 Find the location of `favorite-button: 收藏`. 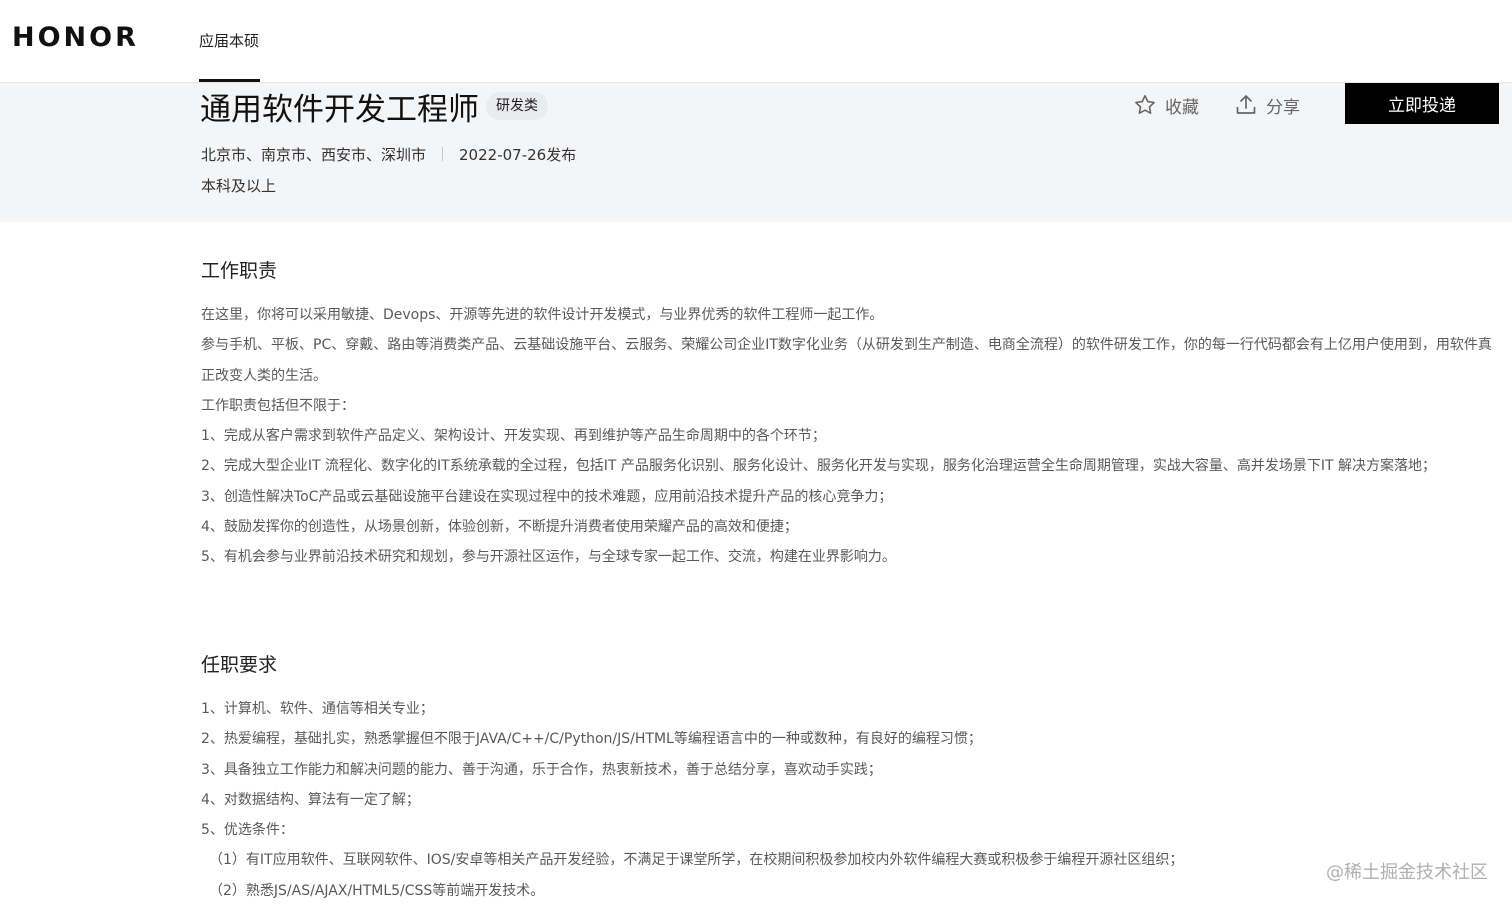

favorite-button: 收藏 is located at coordinates (1166, 105).